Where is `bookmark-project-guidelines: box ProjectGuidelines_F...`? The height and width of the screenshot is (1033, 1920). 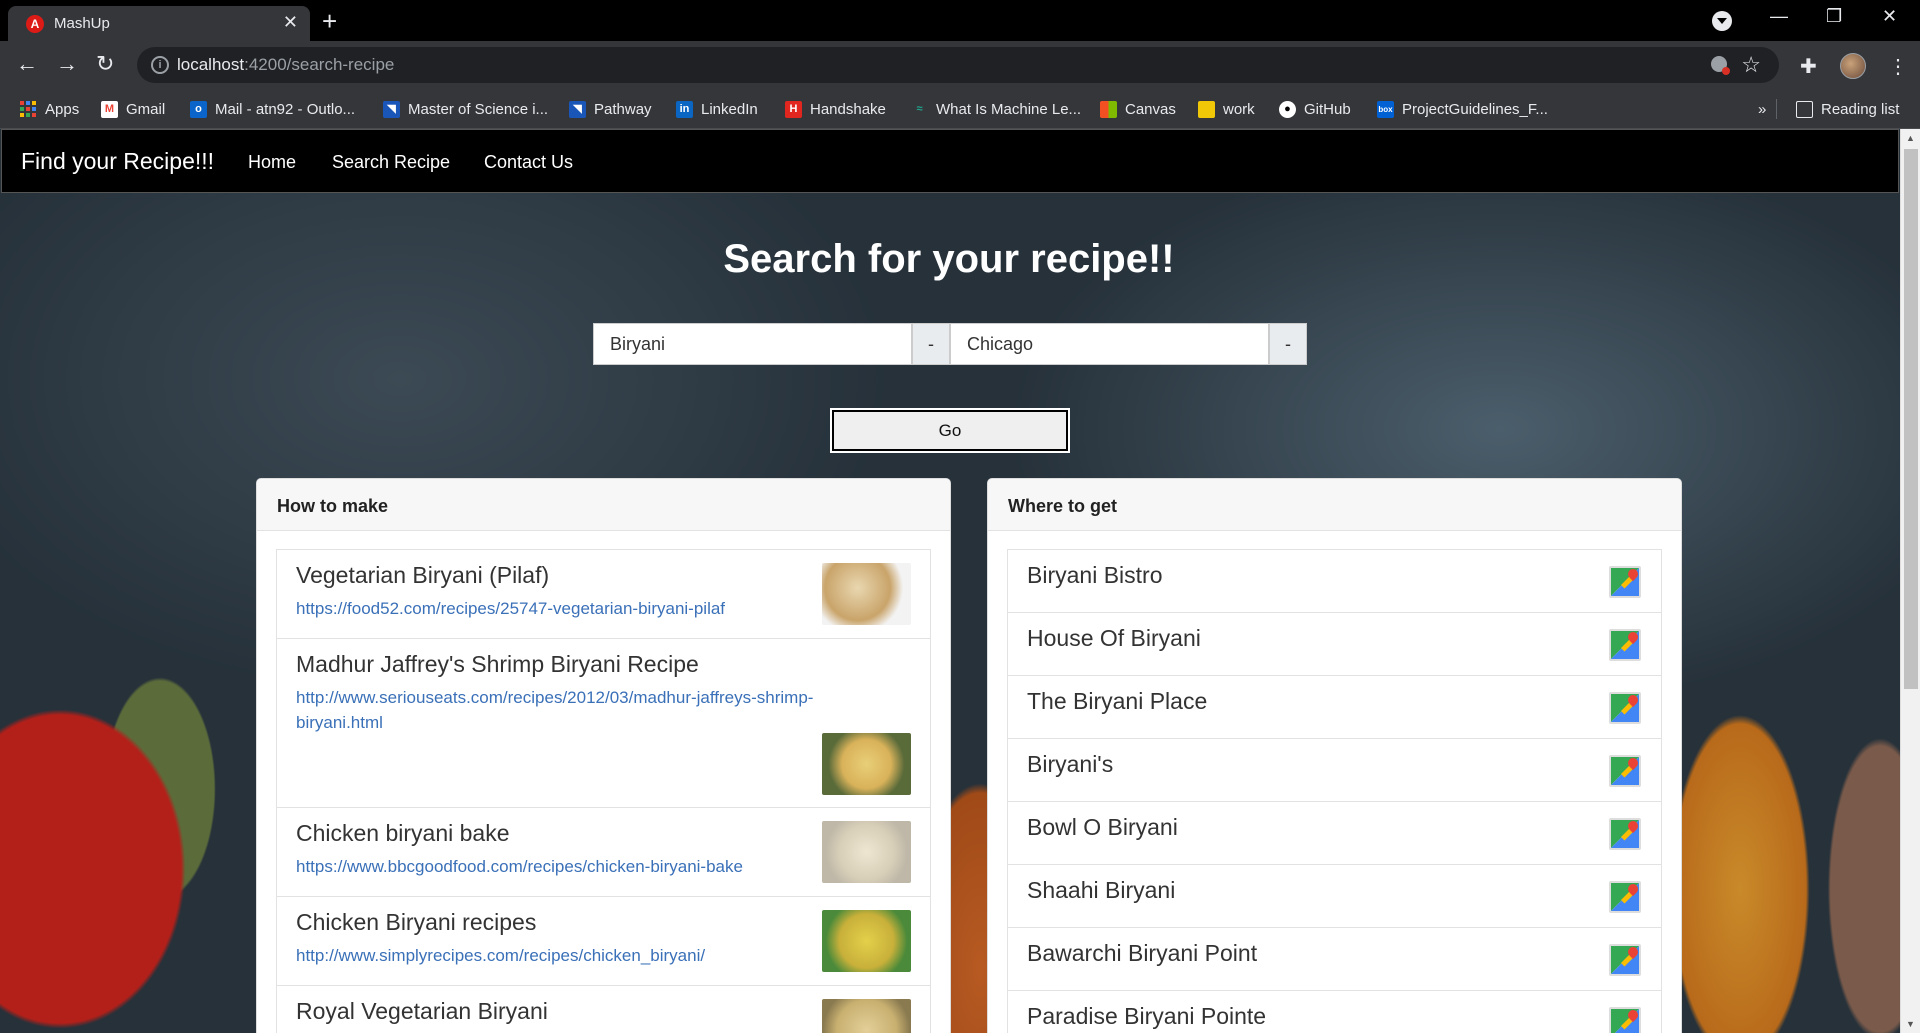
bookmark-project-guidelines: box ProjectGuidelines_F... is located at coordinates (1462, 109).